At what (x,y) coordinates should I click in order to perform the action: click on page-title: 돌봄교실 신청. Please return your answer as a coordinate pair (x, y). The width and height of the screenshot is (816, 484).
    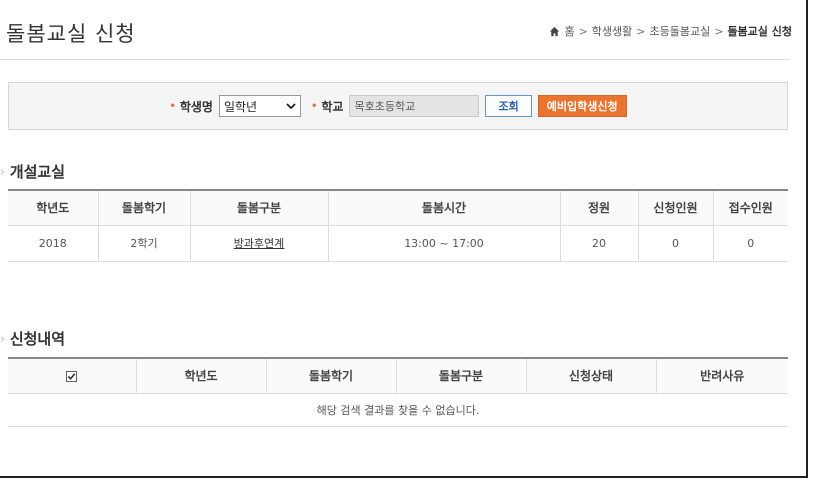
    Looking at the image, I should click on (71, 34).